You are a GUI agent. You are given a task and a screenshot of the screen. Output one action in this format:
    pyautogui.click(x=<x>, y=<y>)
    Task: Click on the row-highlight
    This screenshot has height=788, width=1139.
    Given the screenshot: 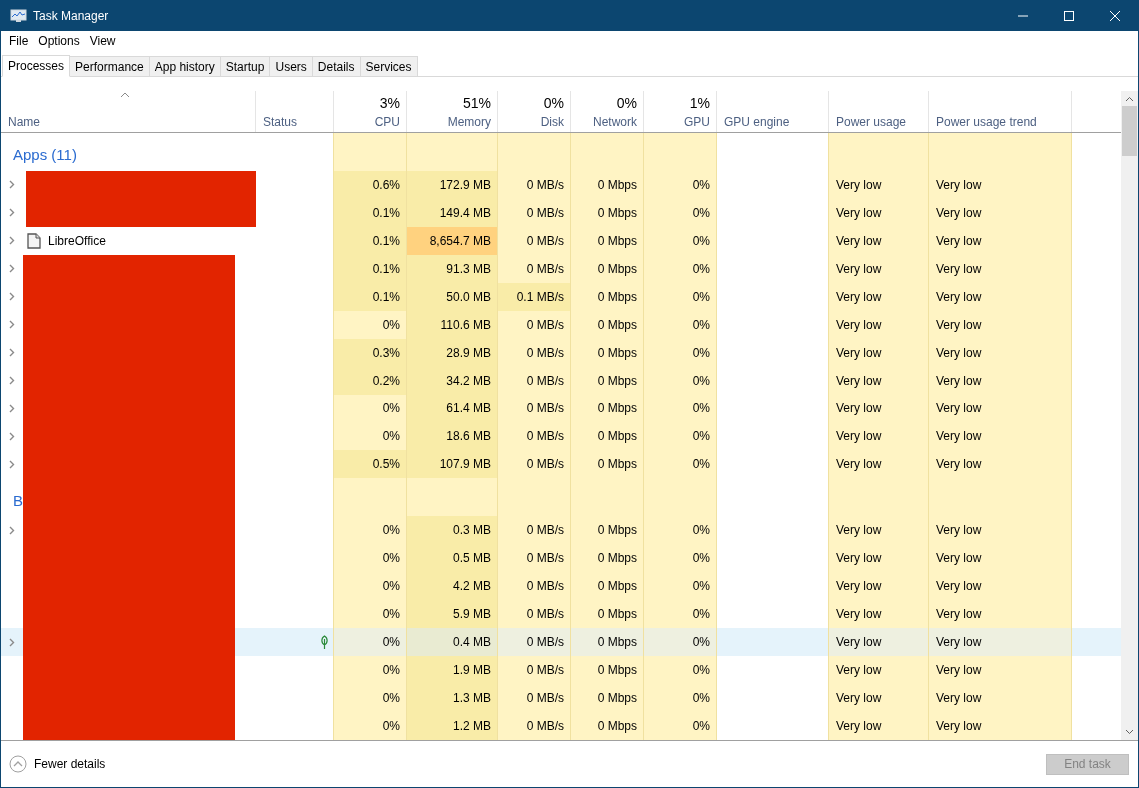 What is the action you would take?
    pyautogui.click(x=1096, y=642)
    